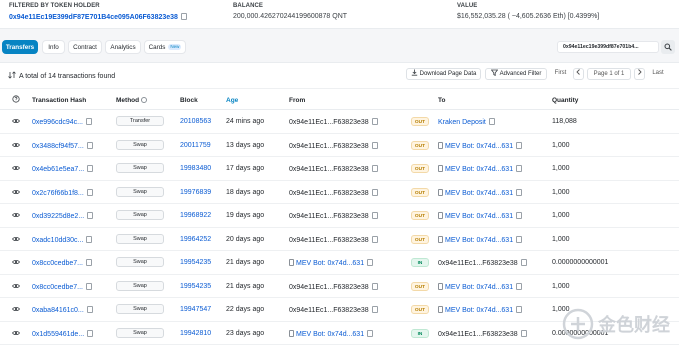 Image resolution: width=679 pixels, height=346 pixels. What do you see at coordinates (668, 47) in the screenshot?
I see `search-button` at bounding box center [668, 47].